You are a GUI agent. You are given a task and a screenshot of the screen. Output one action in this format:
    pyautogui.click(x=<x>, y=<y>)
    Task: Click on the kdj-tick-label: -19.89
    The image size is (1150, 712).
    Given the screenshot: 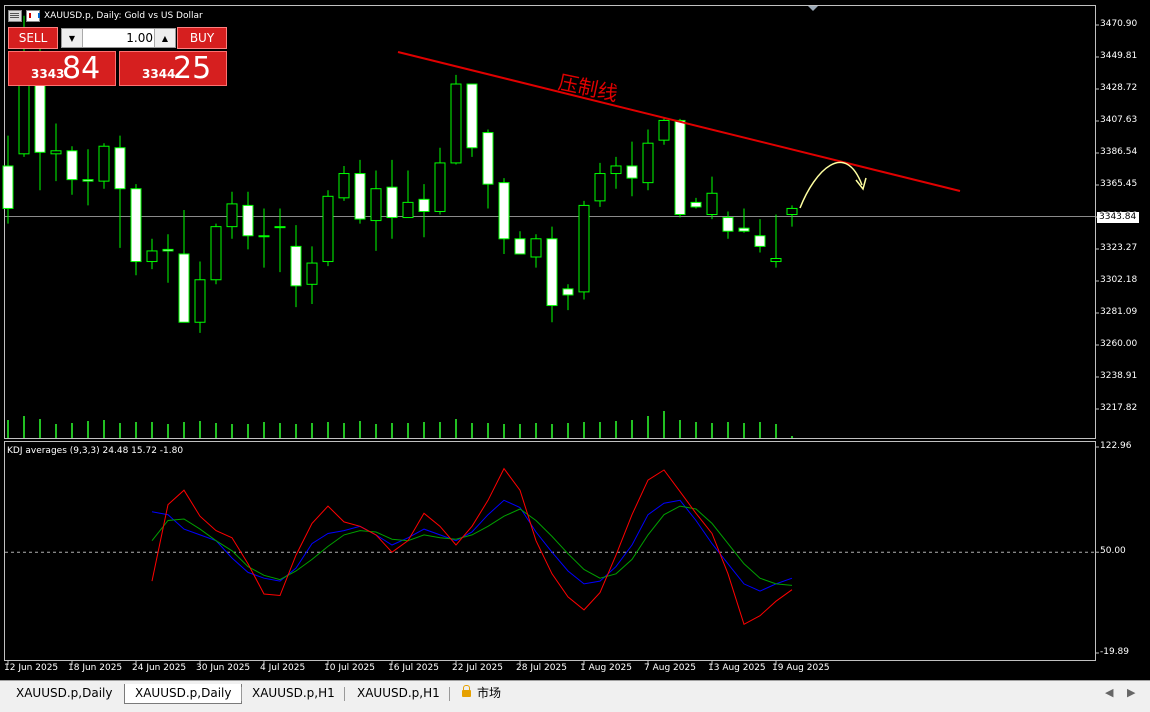 What is the action you would take?
    pyautogui.click(x=1115, y=652)
    